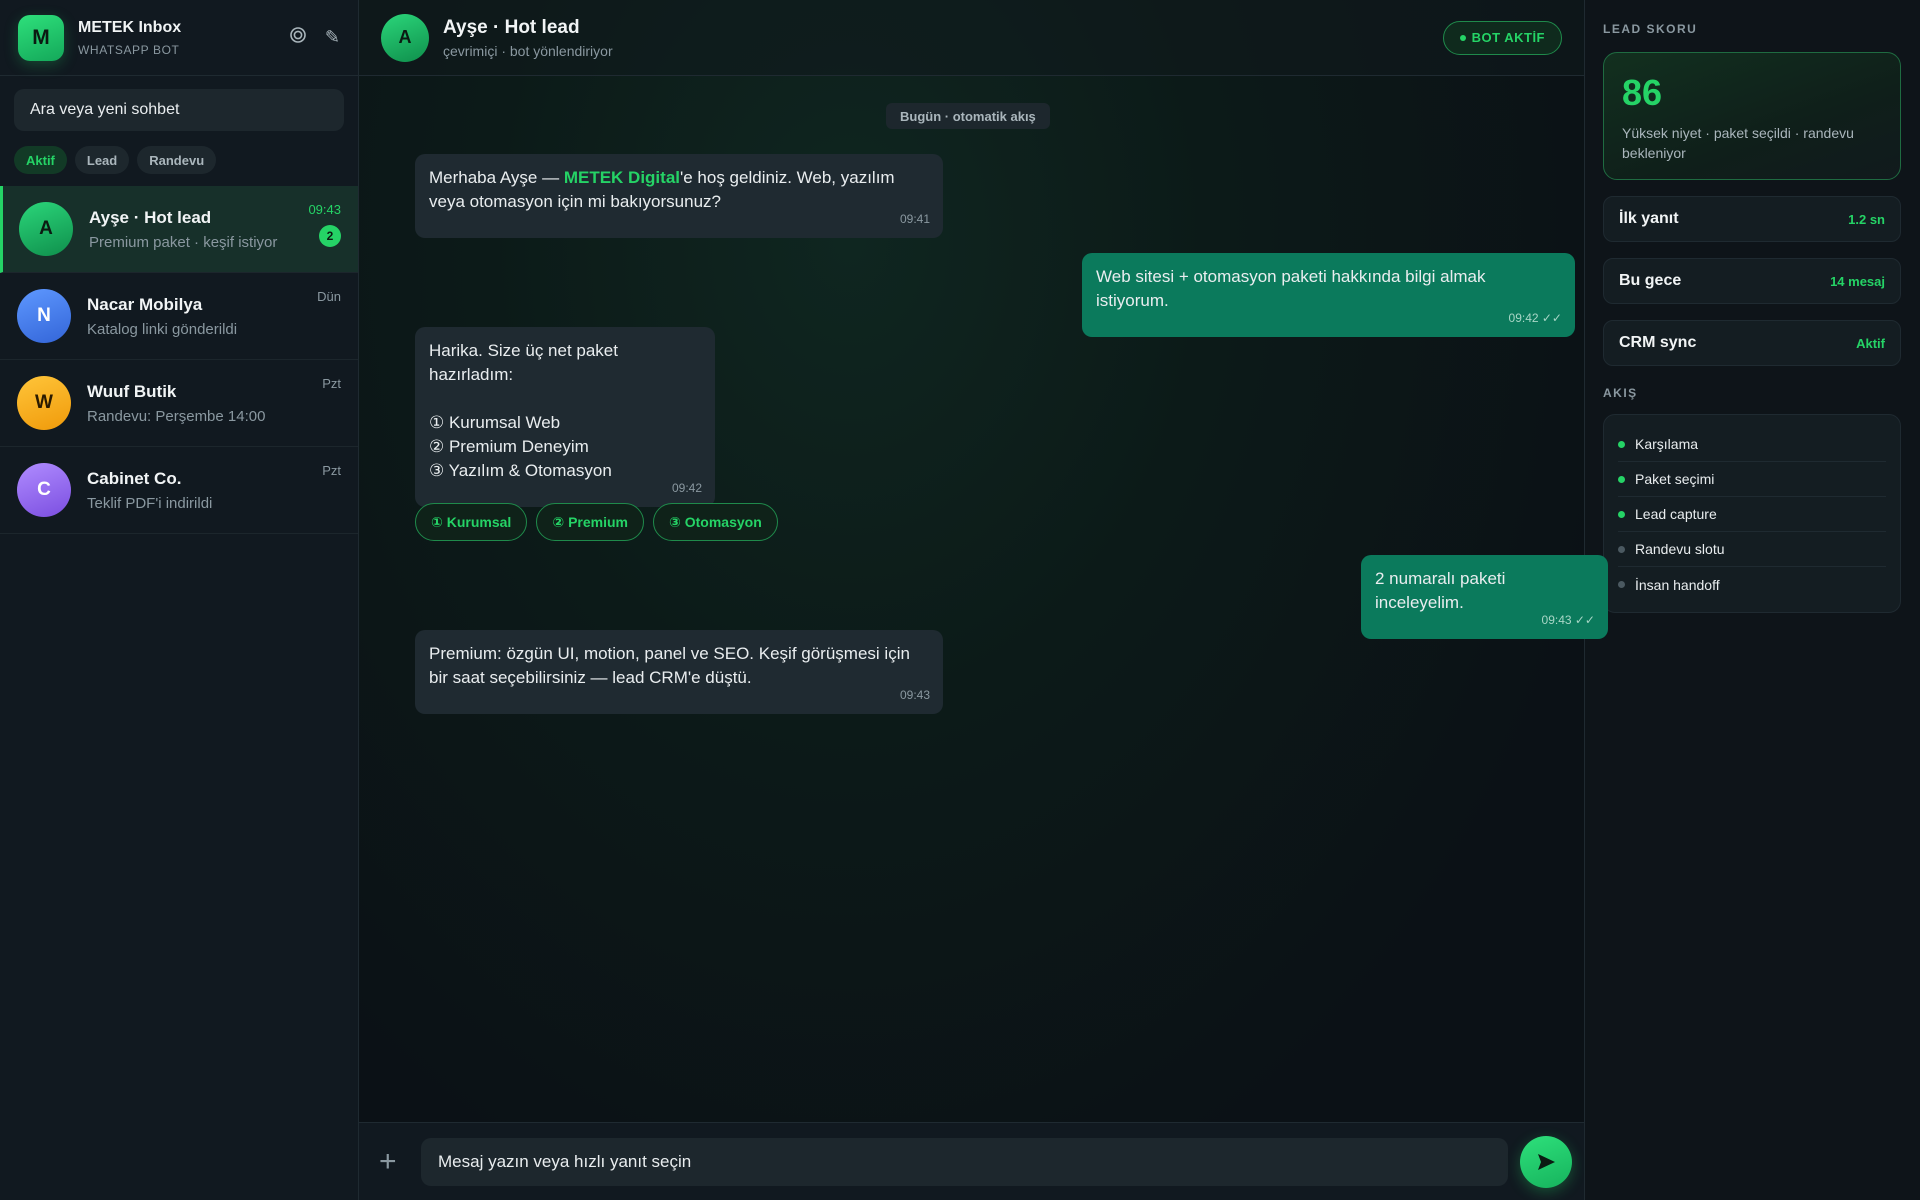 The image size is (1920, 1200). I want to click on sidebar-titles: METEK Inbox WHATSAPP BOT, so click(174, 38).